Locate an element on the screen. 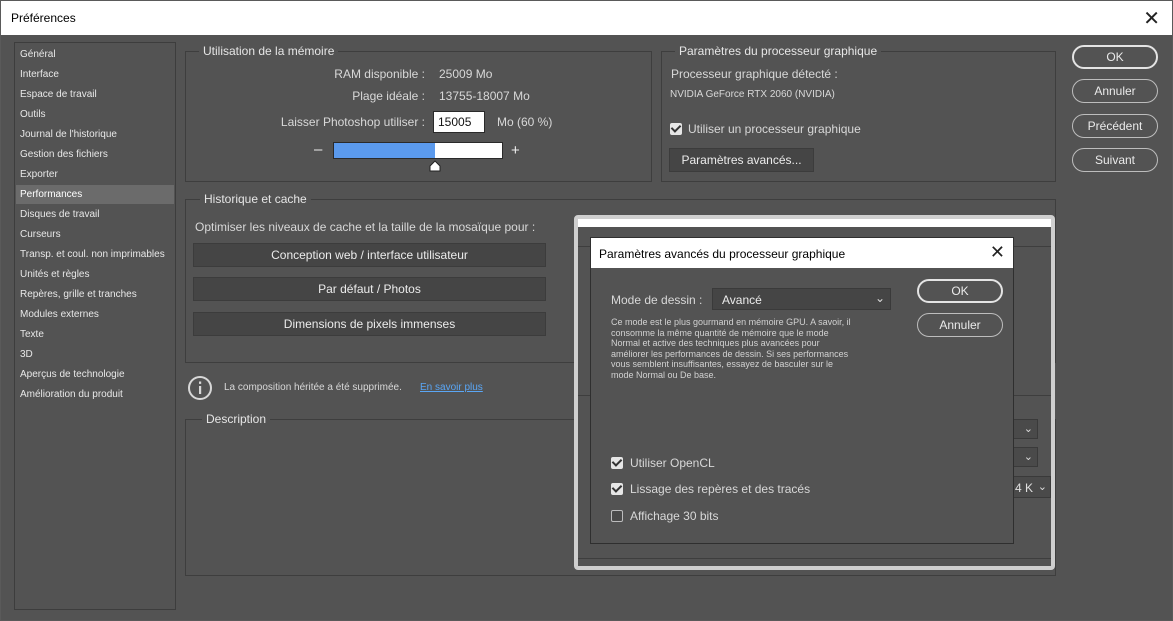 Image resolution: width=1173 pixels, height=621 pixels. sidebar-item-file-handling: Gestion des fichiers is located at coordinates (95, 154).